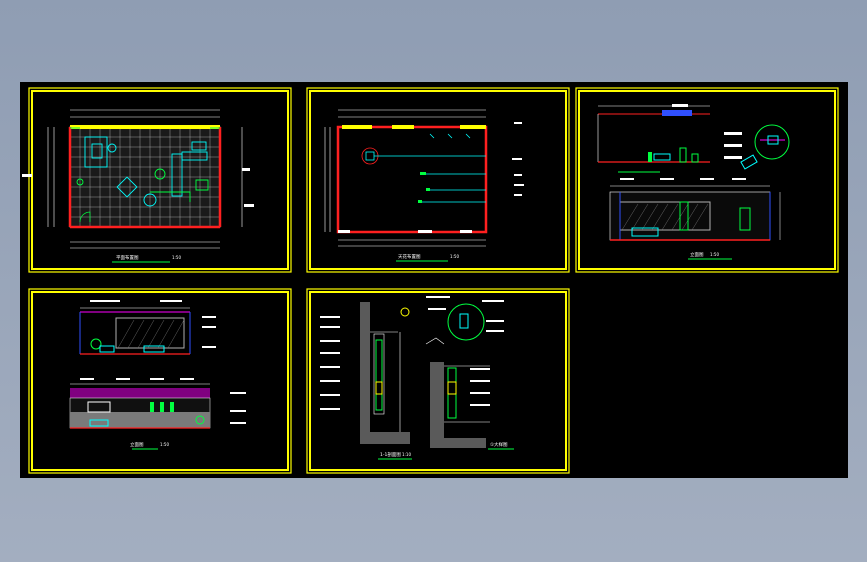 This screenshot has width=867, height=562. Describe the element at coordinates (499, 444) in the screenshot. I see `sheet-5-detail-title: ①大样图` at that location.